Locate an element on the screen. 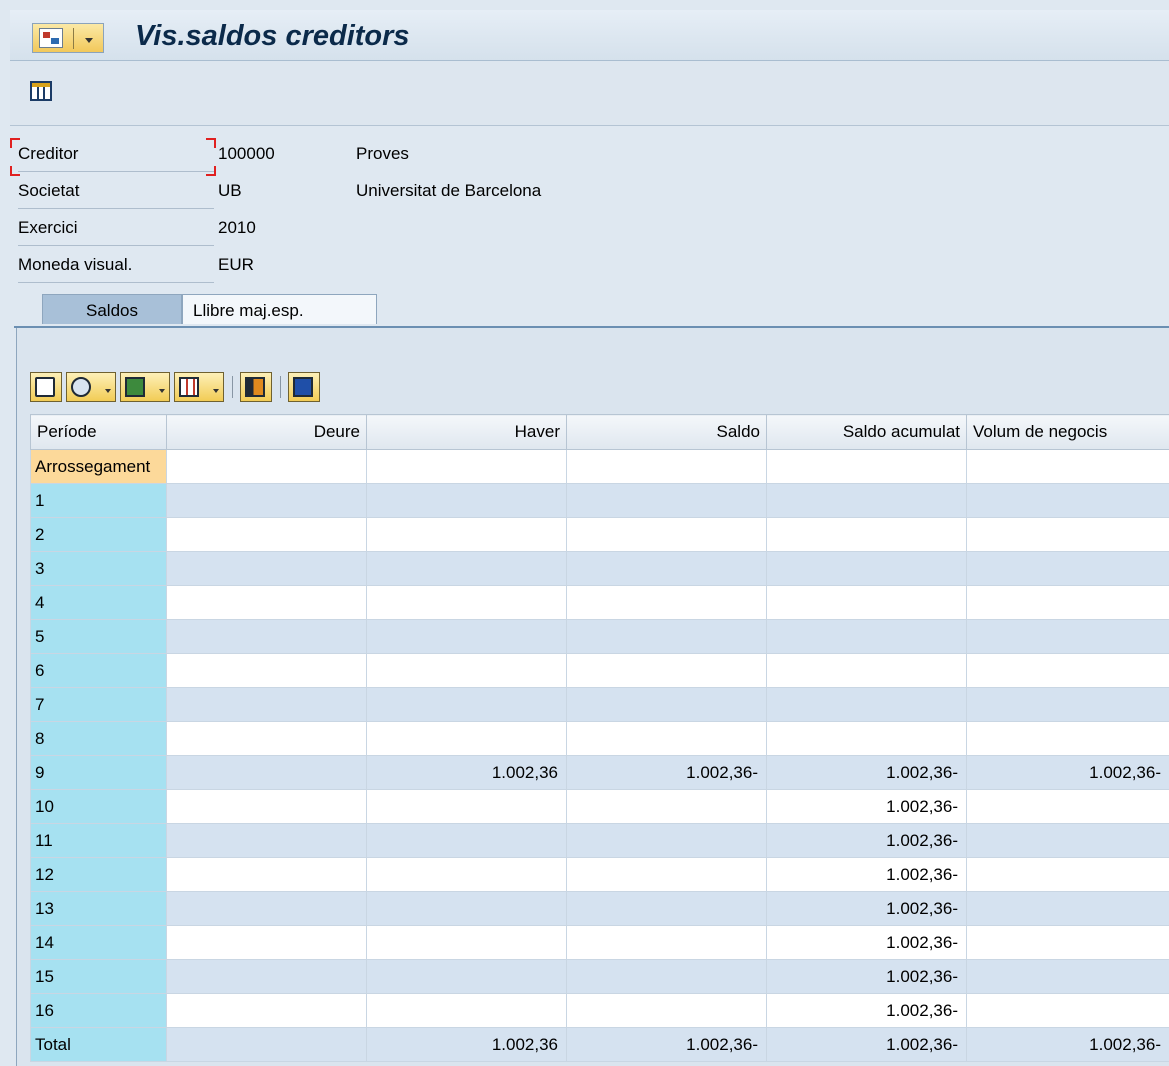  table-row: 1 is located at coordinates (599, 500).